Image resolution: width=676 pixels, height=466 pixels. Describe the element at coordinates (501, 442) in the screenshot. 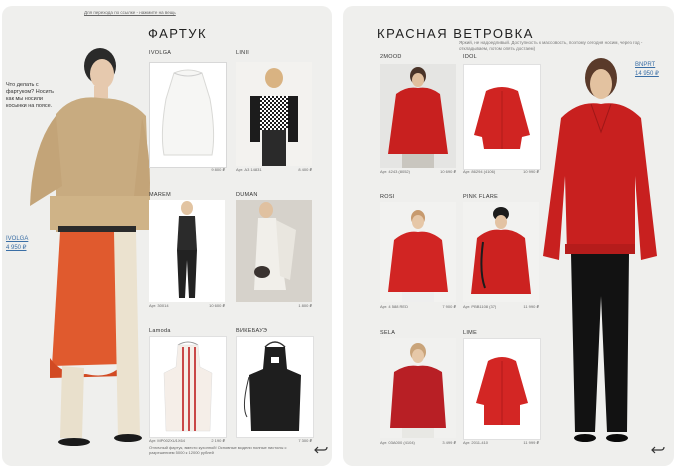

I see `product-meta: Арт. 2011-410 11 999 ₽` at that location.